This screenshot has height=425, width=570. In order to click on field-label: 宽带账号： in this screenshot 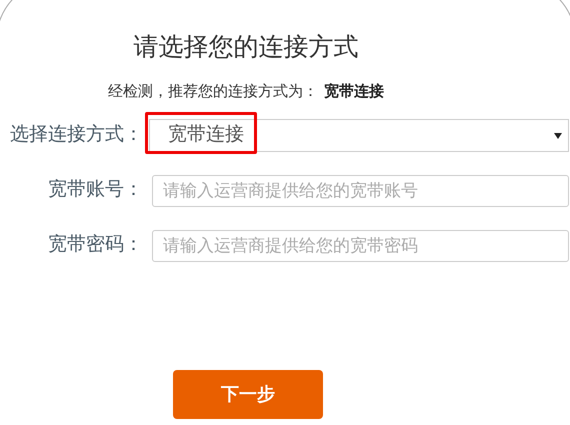, I will do `click(95, 190)`.